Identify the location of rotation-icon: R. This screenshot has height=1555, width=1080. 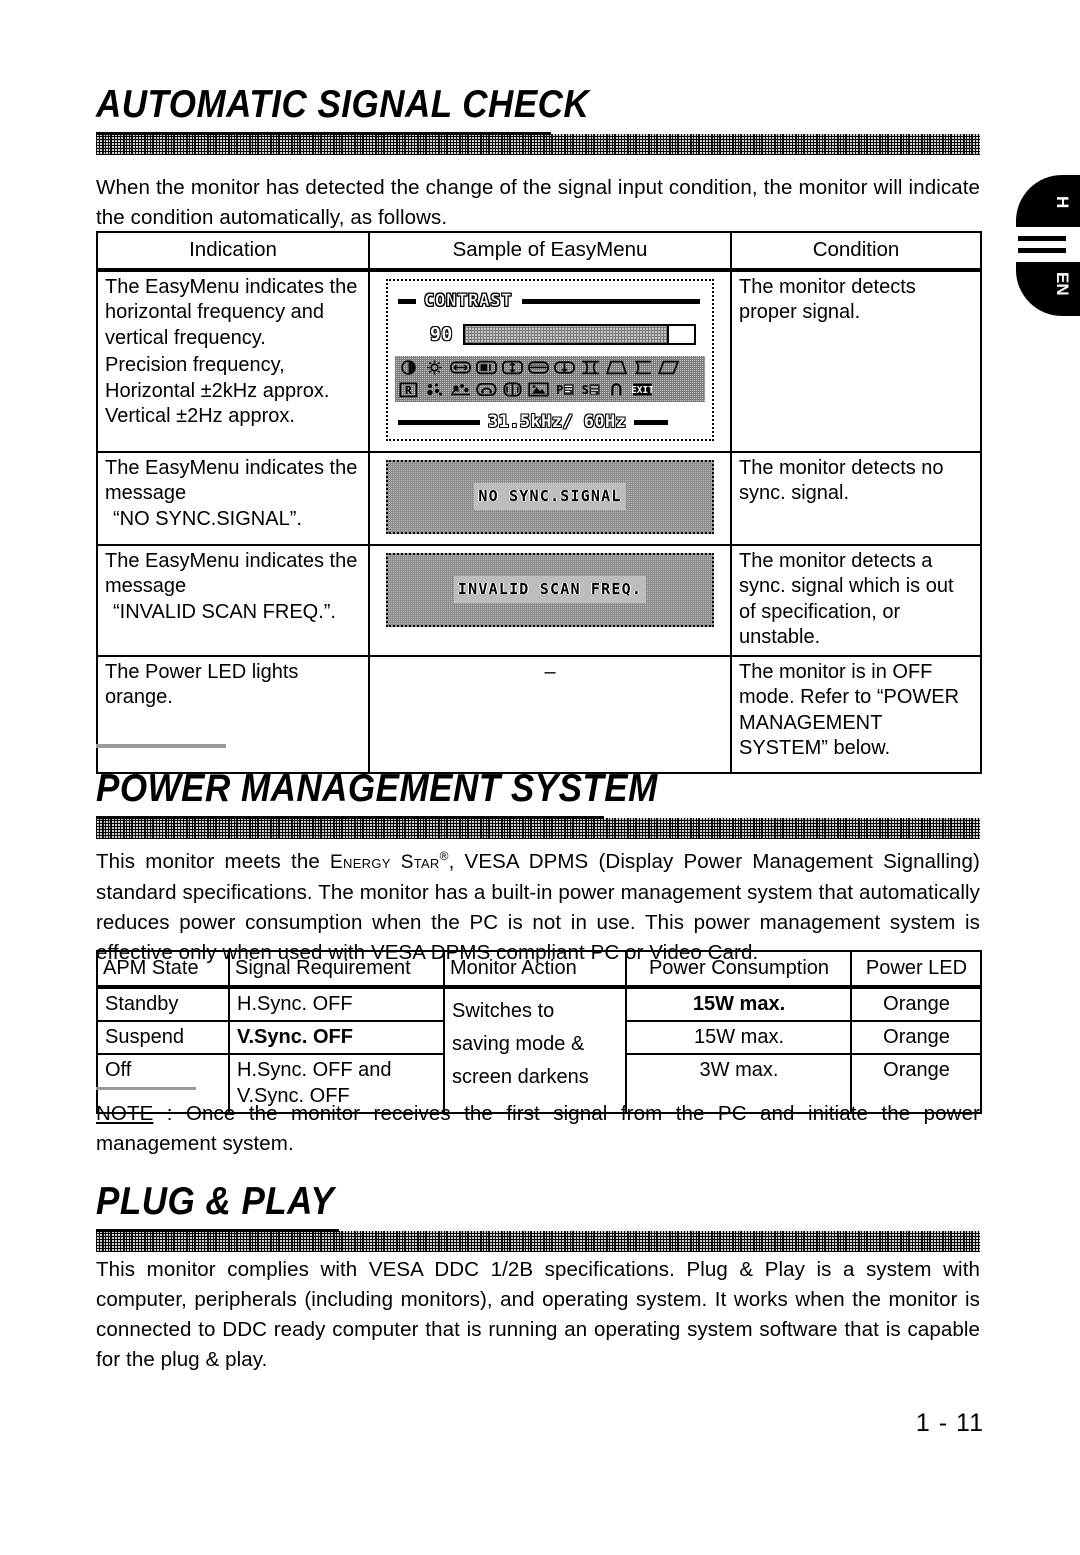
(408, 390).